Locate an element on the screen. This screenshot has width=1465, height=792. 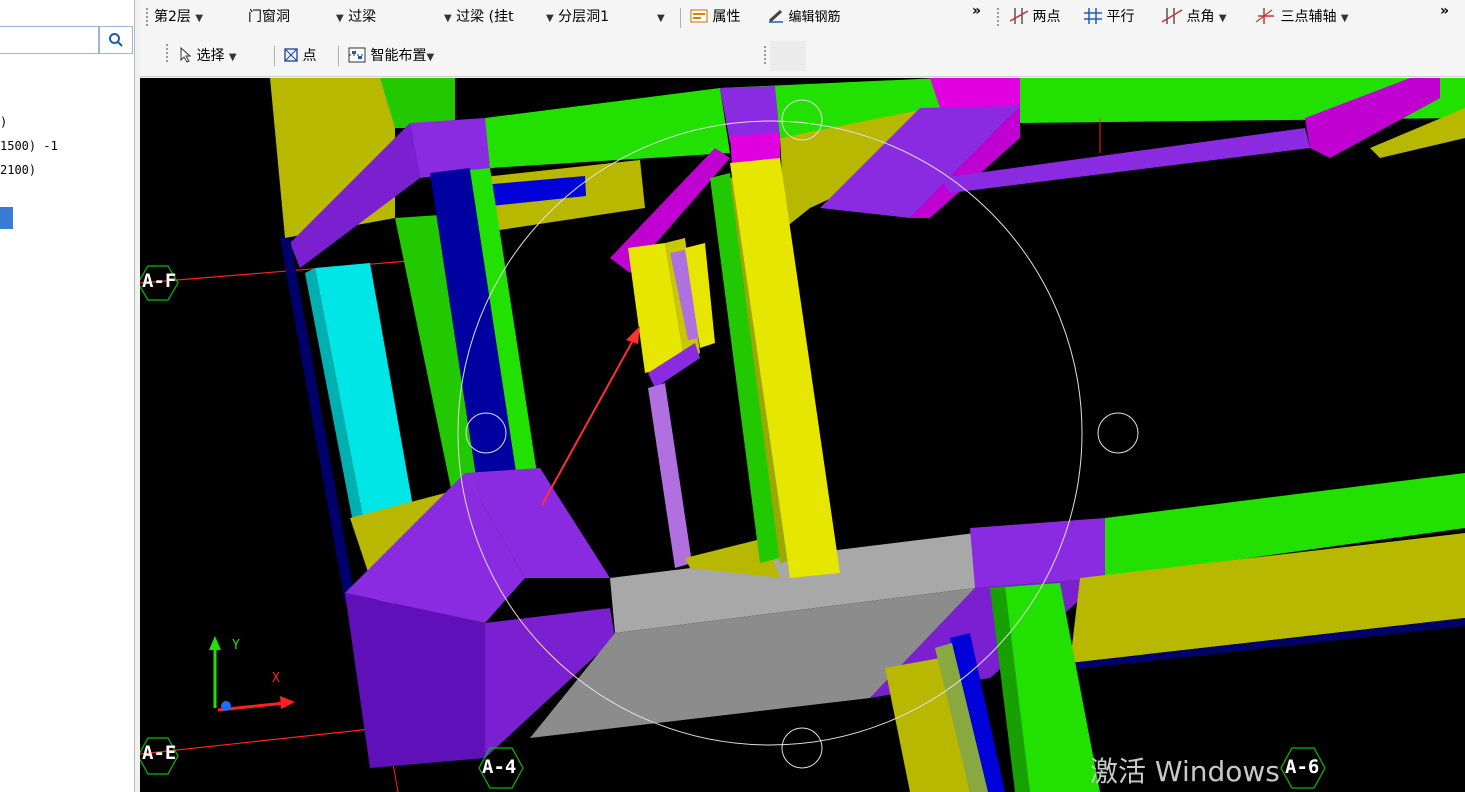
toolbar-overflow-button-2: » is located at coordinates (1444, 11).